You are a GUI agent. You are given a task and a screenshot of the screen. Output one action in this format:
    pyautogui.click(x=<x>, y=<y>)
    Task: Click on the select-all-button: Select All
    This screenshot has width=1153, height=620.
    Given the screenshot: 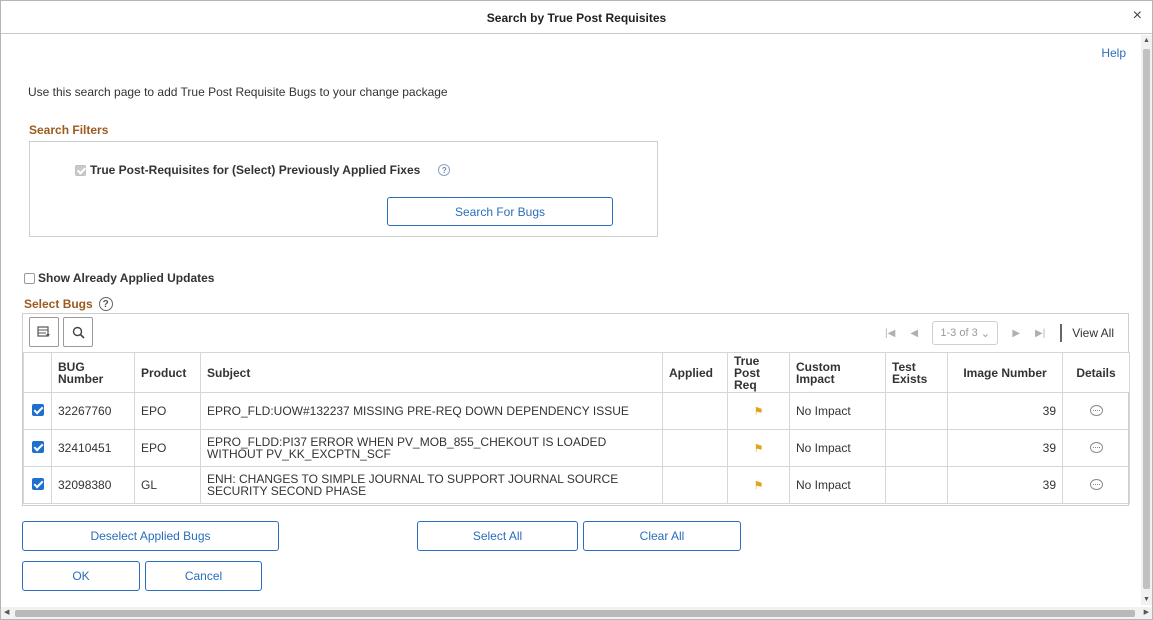 What is the action you would take?
    pyautogui.click(x=497, y=536)
    